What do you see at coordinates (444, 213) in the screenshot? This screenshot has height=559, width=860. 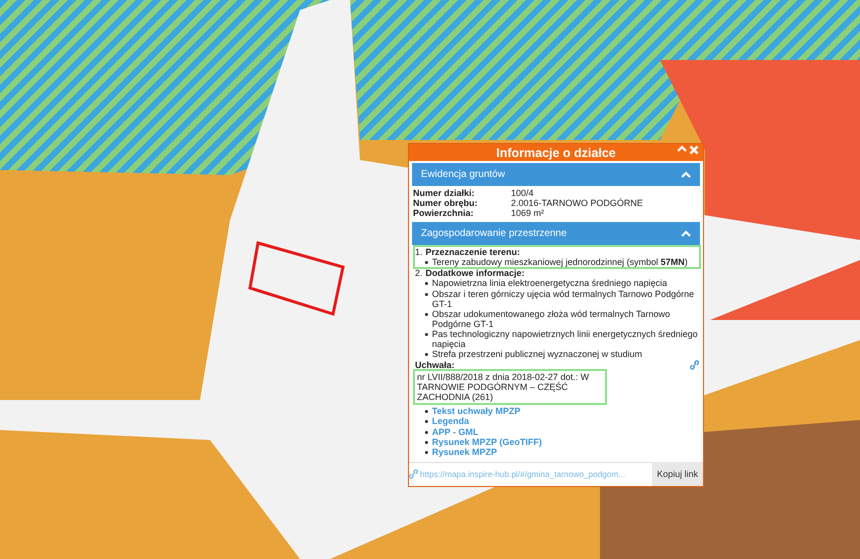 I see `field-label: Powierzchnia:` at bounding box center [444, 213].